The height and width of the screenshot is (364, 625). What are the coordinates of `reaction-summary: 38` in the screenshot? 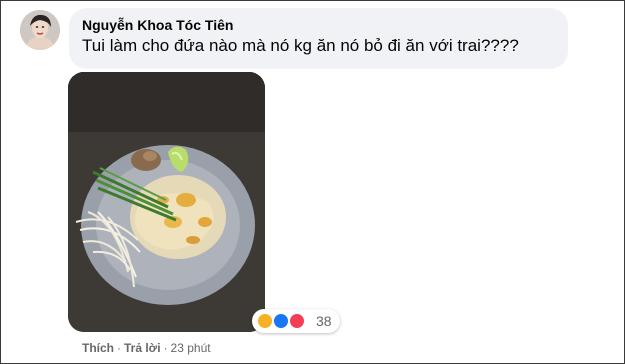 It's located at (296, 321).